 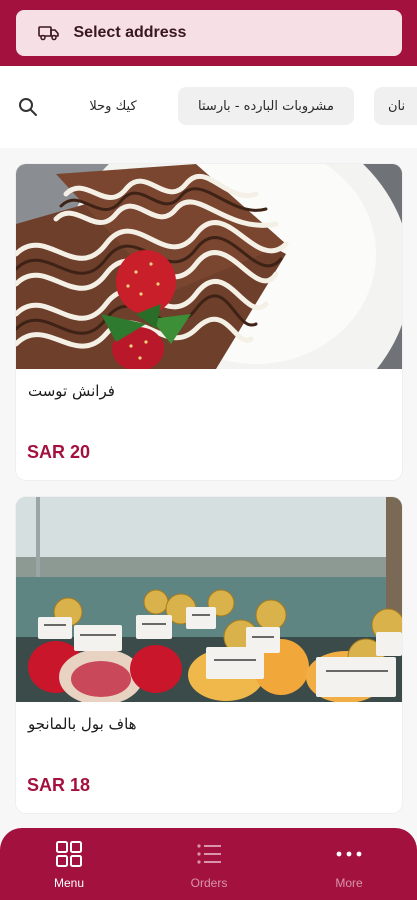 What do you see at coordinates (71, 391) in the screenshot?
I see `product-name: فرانش توست` at bounding box center [71, 391].